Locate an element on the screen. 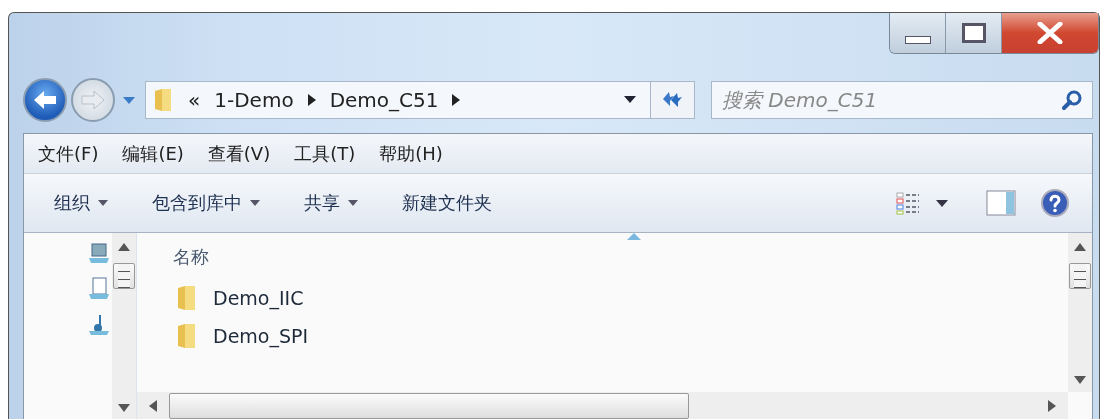 Image resolution: width=1105 pixels, height=419 pixels. search-field: 搜索 Demo_C51 is located at coordinates (902, 100).